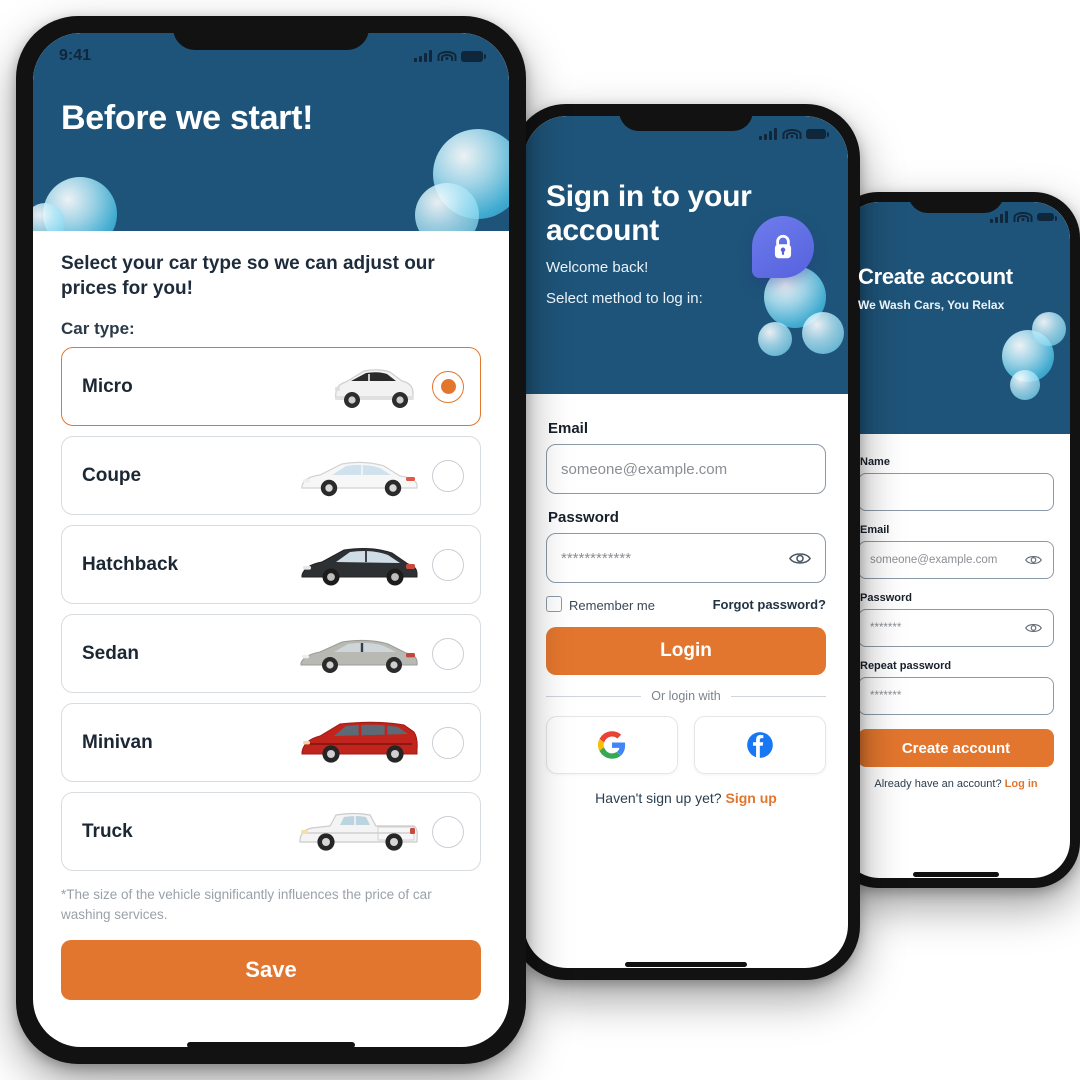 The width and height of the screenshot is (1080, 1080). Describe the element at coordinates (686, 558) in the screenshot. I see `password-input: ************` at that location.